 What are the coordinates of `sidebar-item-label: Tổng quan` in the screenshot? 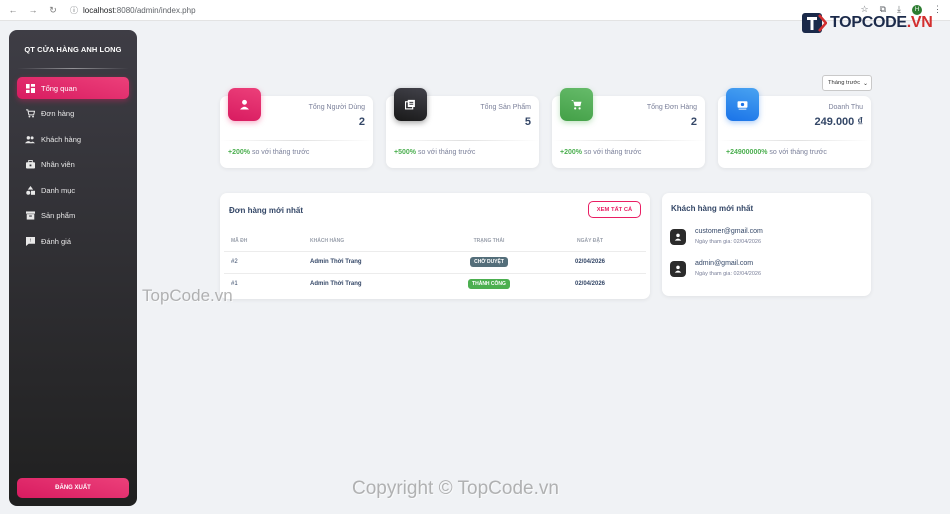 It's located at (59, 88).